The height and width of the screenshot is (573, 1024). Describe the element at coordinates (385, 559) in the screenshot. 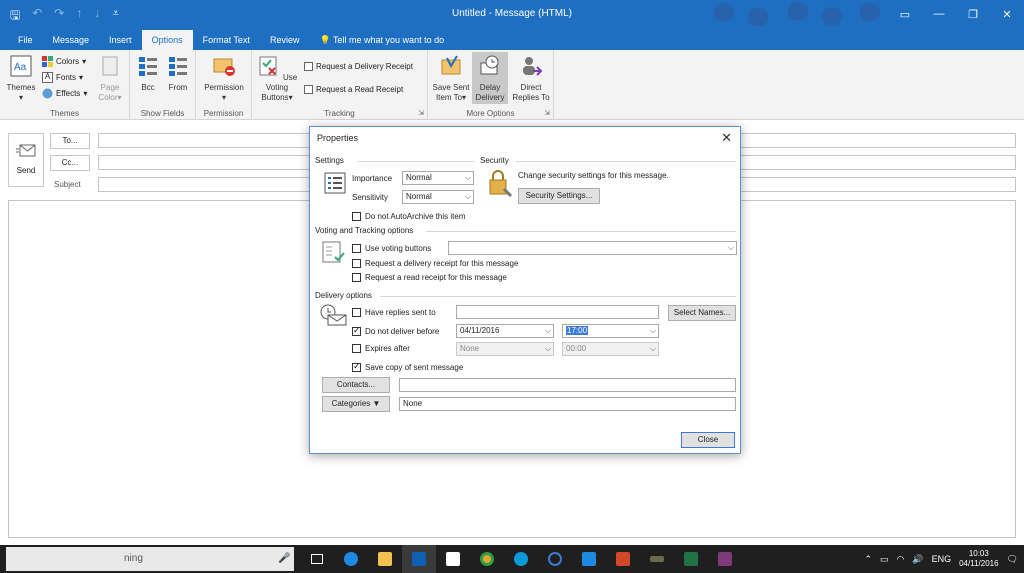

I see `file-explorer-icon` at that location.